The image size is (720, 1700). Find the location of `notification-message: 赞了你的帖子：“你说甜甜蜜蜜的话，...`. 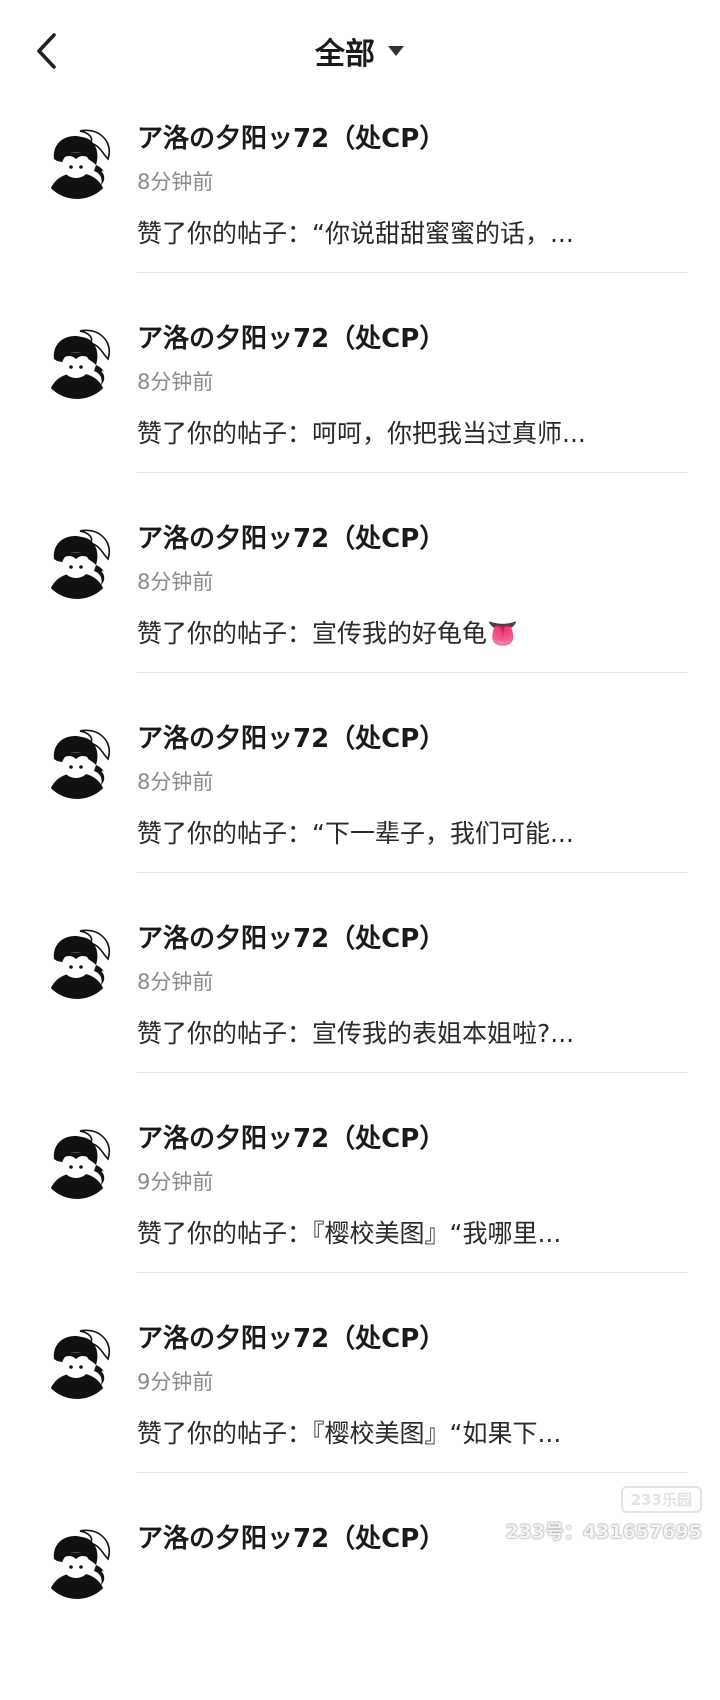

notification-message: 赞了你的帖子：“你说甜甜蜜蜜的话，... is located at coordinates (355, 233).